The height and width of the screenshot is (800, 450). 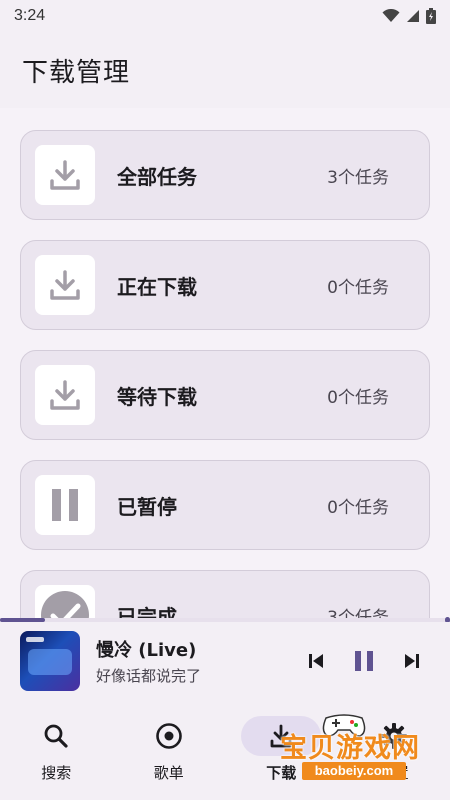 What do you see at coordinates (146, 650) in the screenshot?
I see `track-title: 慢冷 (Live)` at bounding box center [146, 650].